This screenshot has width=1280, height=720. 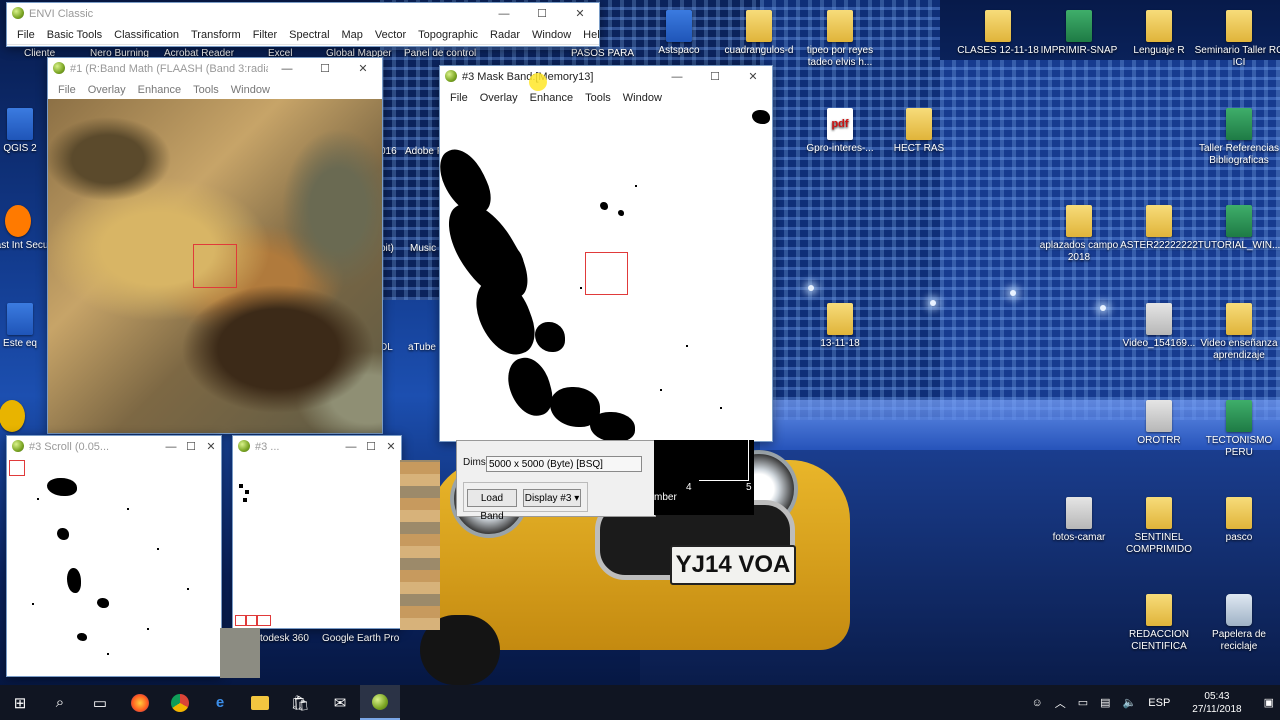 What do you see at coordinates (448, 35) in the screenshot?
I see `menu-topographic: Topographic` at bounding box center [448, 35].